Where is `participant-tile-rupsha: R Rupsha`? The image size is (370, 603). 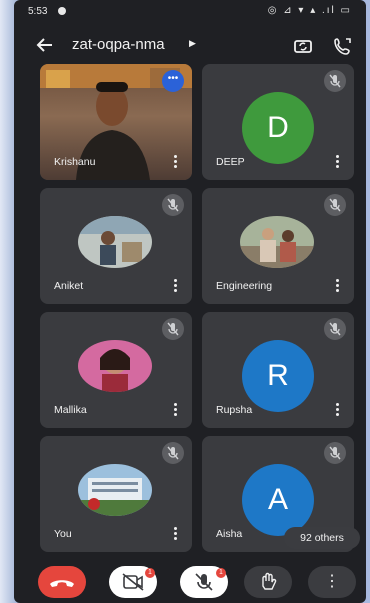 participant-tile-rupsha: R Rupsha is located at coordinates (278, 370).